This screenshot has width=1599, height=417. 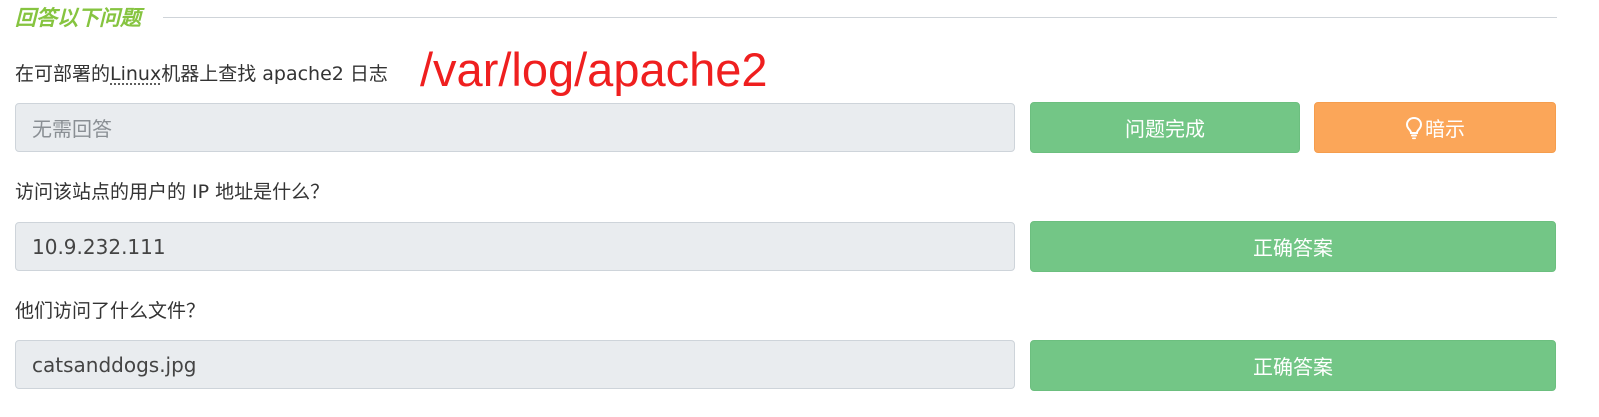 What do you see at coordinates (135, 74) in the screenshot?
I see `linux-abbr: Linux` at bounding box center [135, 74].